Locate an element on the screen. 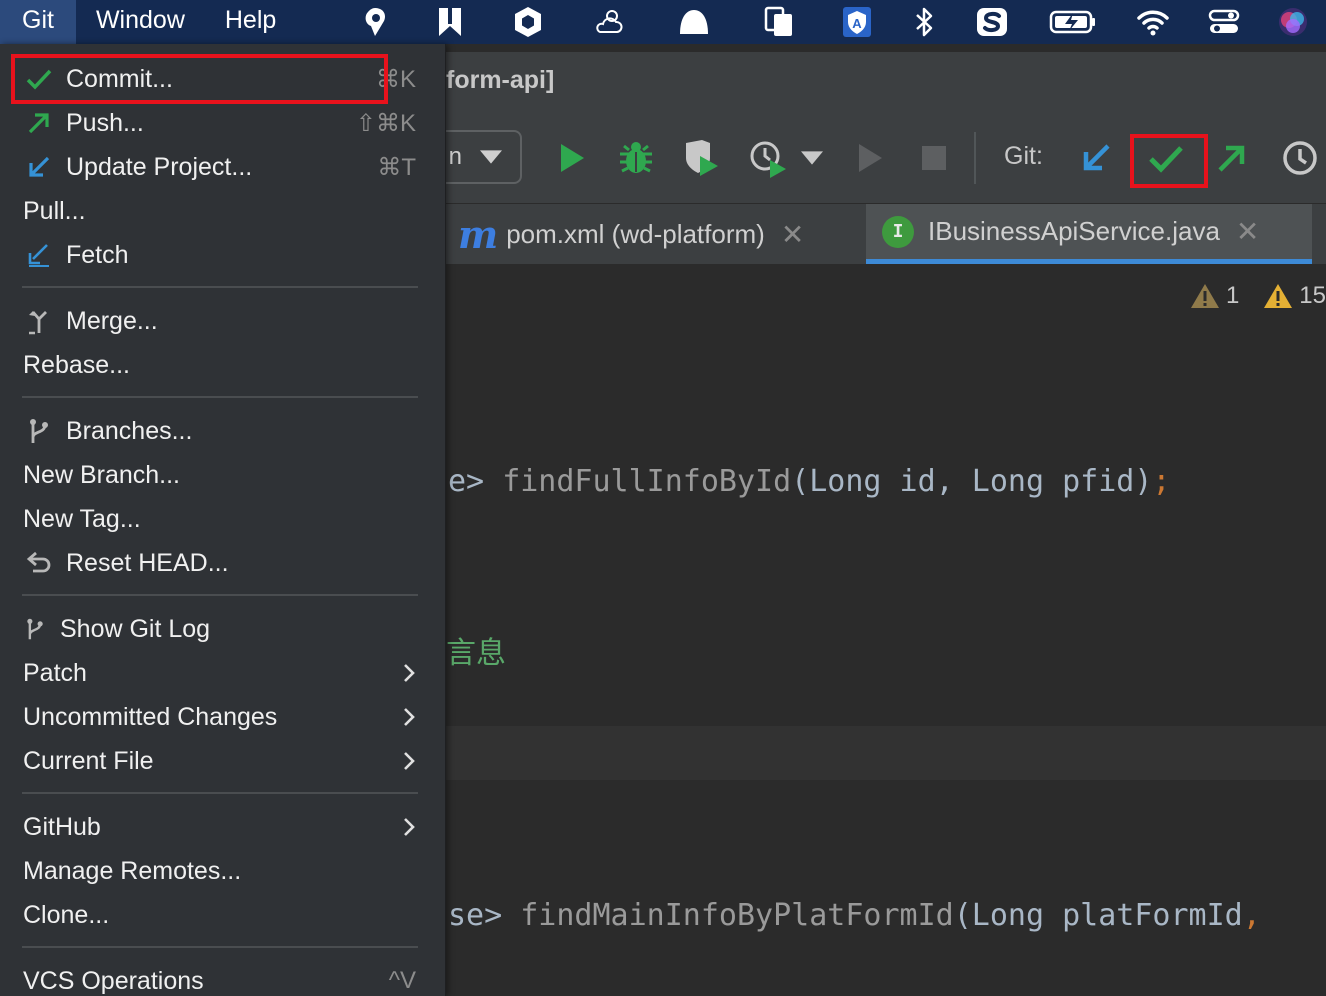 This screenshot has width=1326, height=996. shield-a-icon: A is located at coordinates (857, 22).